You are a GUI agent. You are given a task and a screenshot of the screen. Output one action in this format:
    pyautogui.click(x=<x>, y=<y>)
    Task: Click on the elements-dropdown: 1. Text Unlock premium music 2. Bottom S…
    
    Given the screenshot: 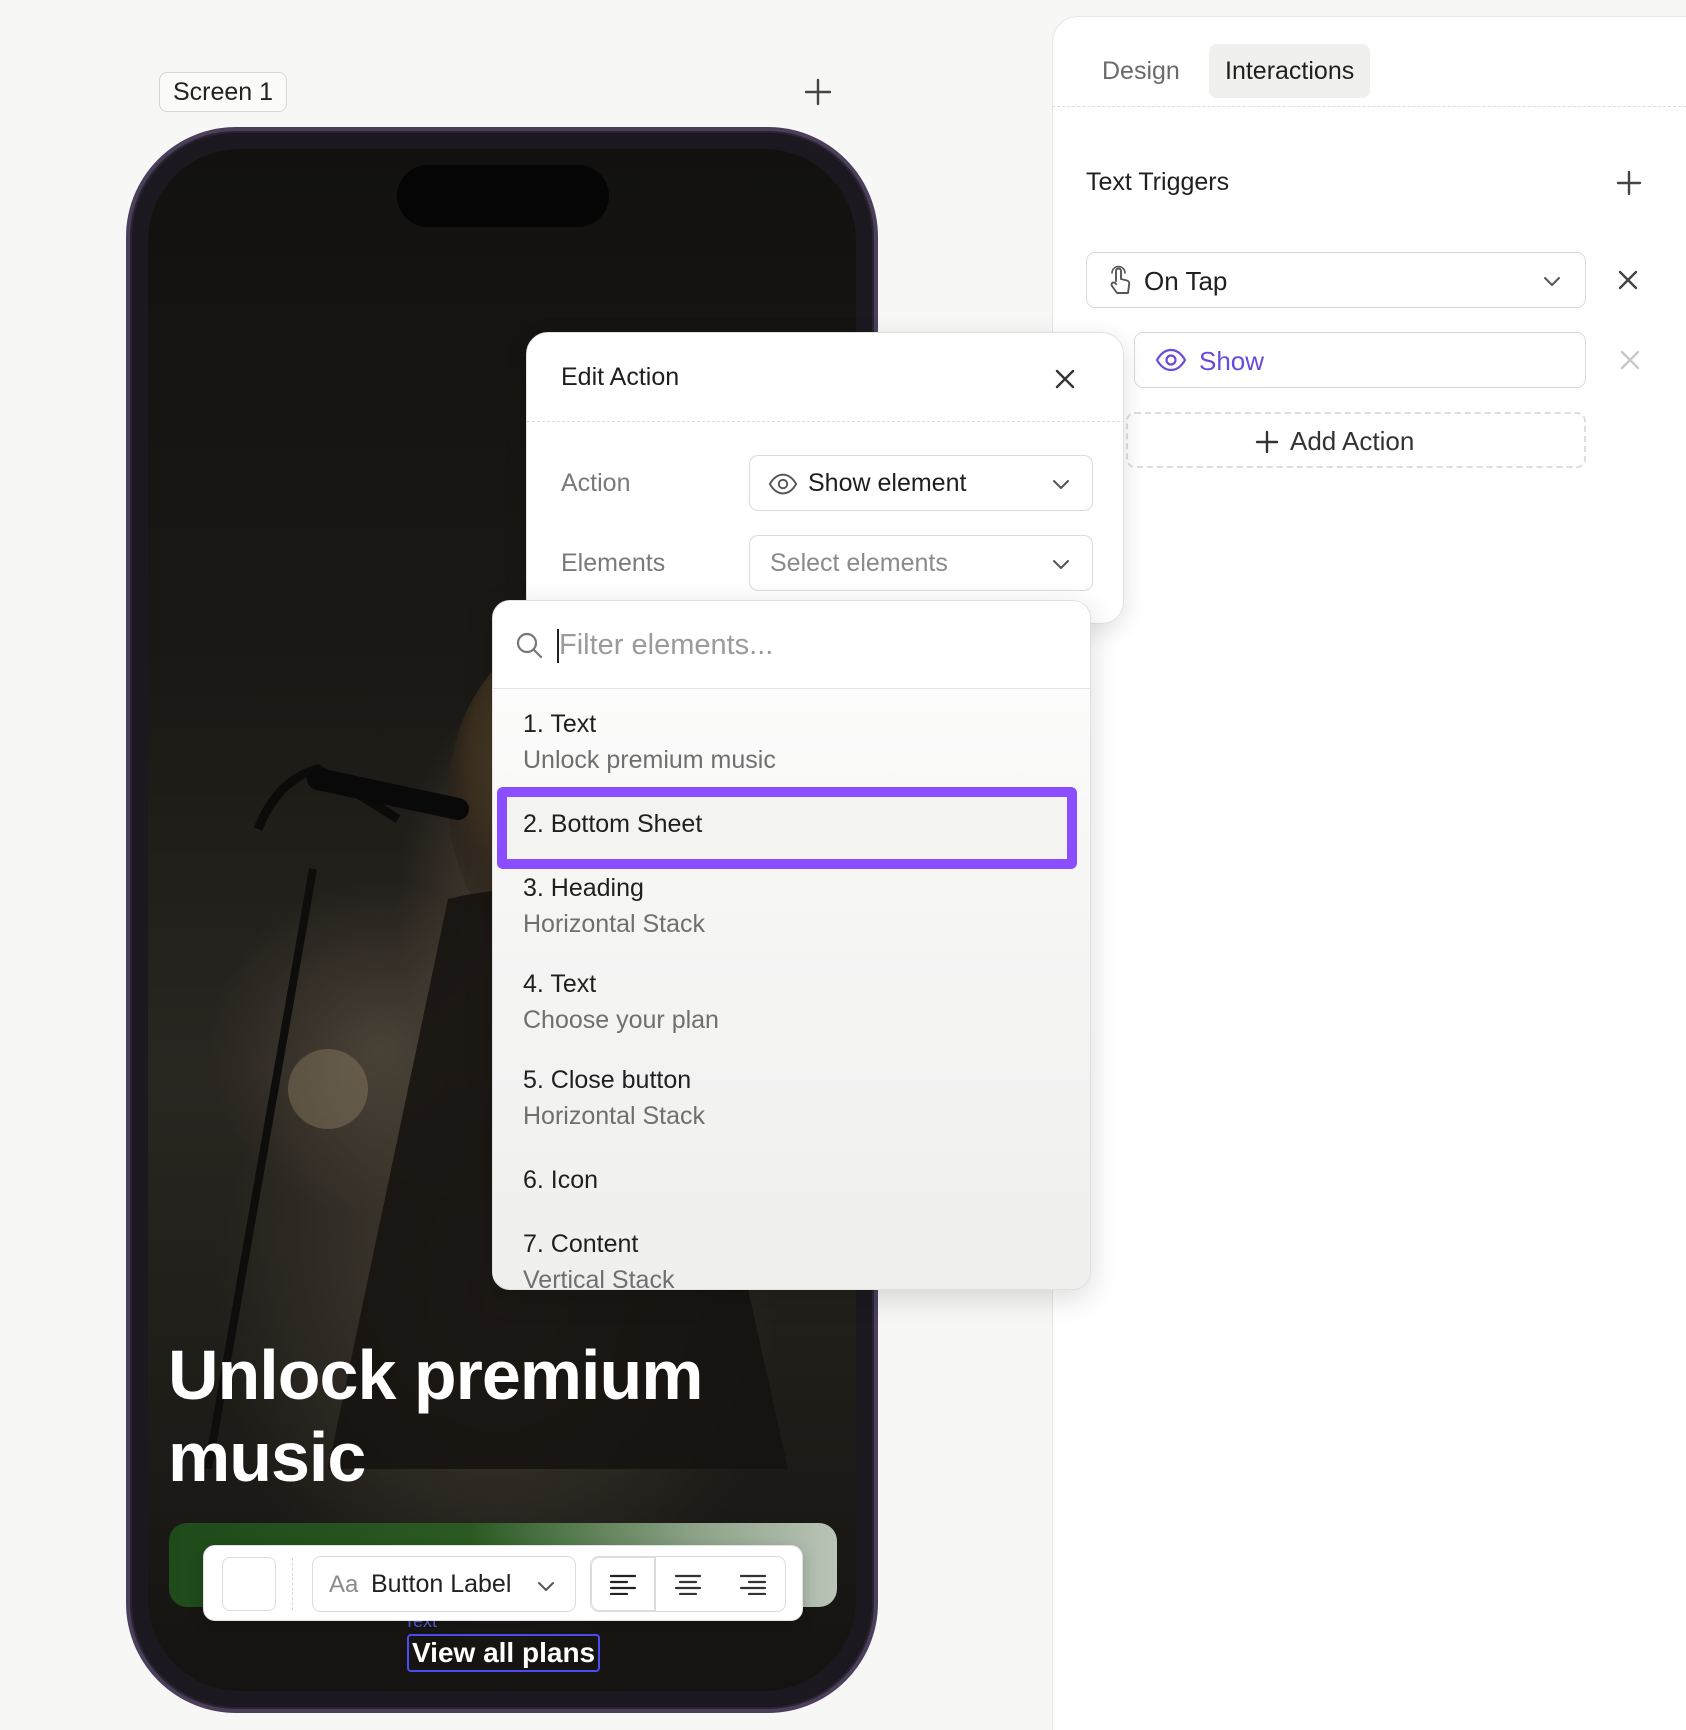 What is the action you would take?
    pyautogui.click(x=791, y=945)
    